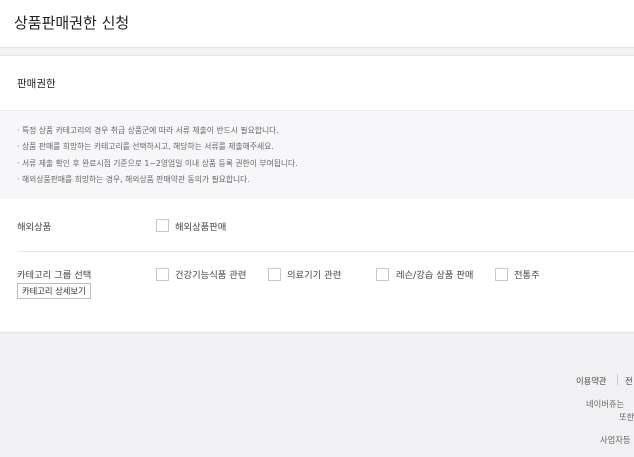 The height and width of the screenshot is (457, 634). Describe the element at coordinates (629, 381) in the screenshot. I see `footer-next-link: 전` at that location.